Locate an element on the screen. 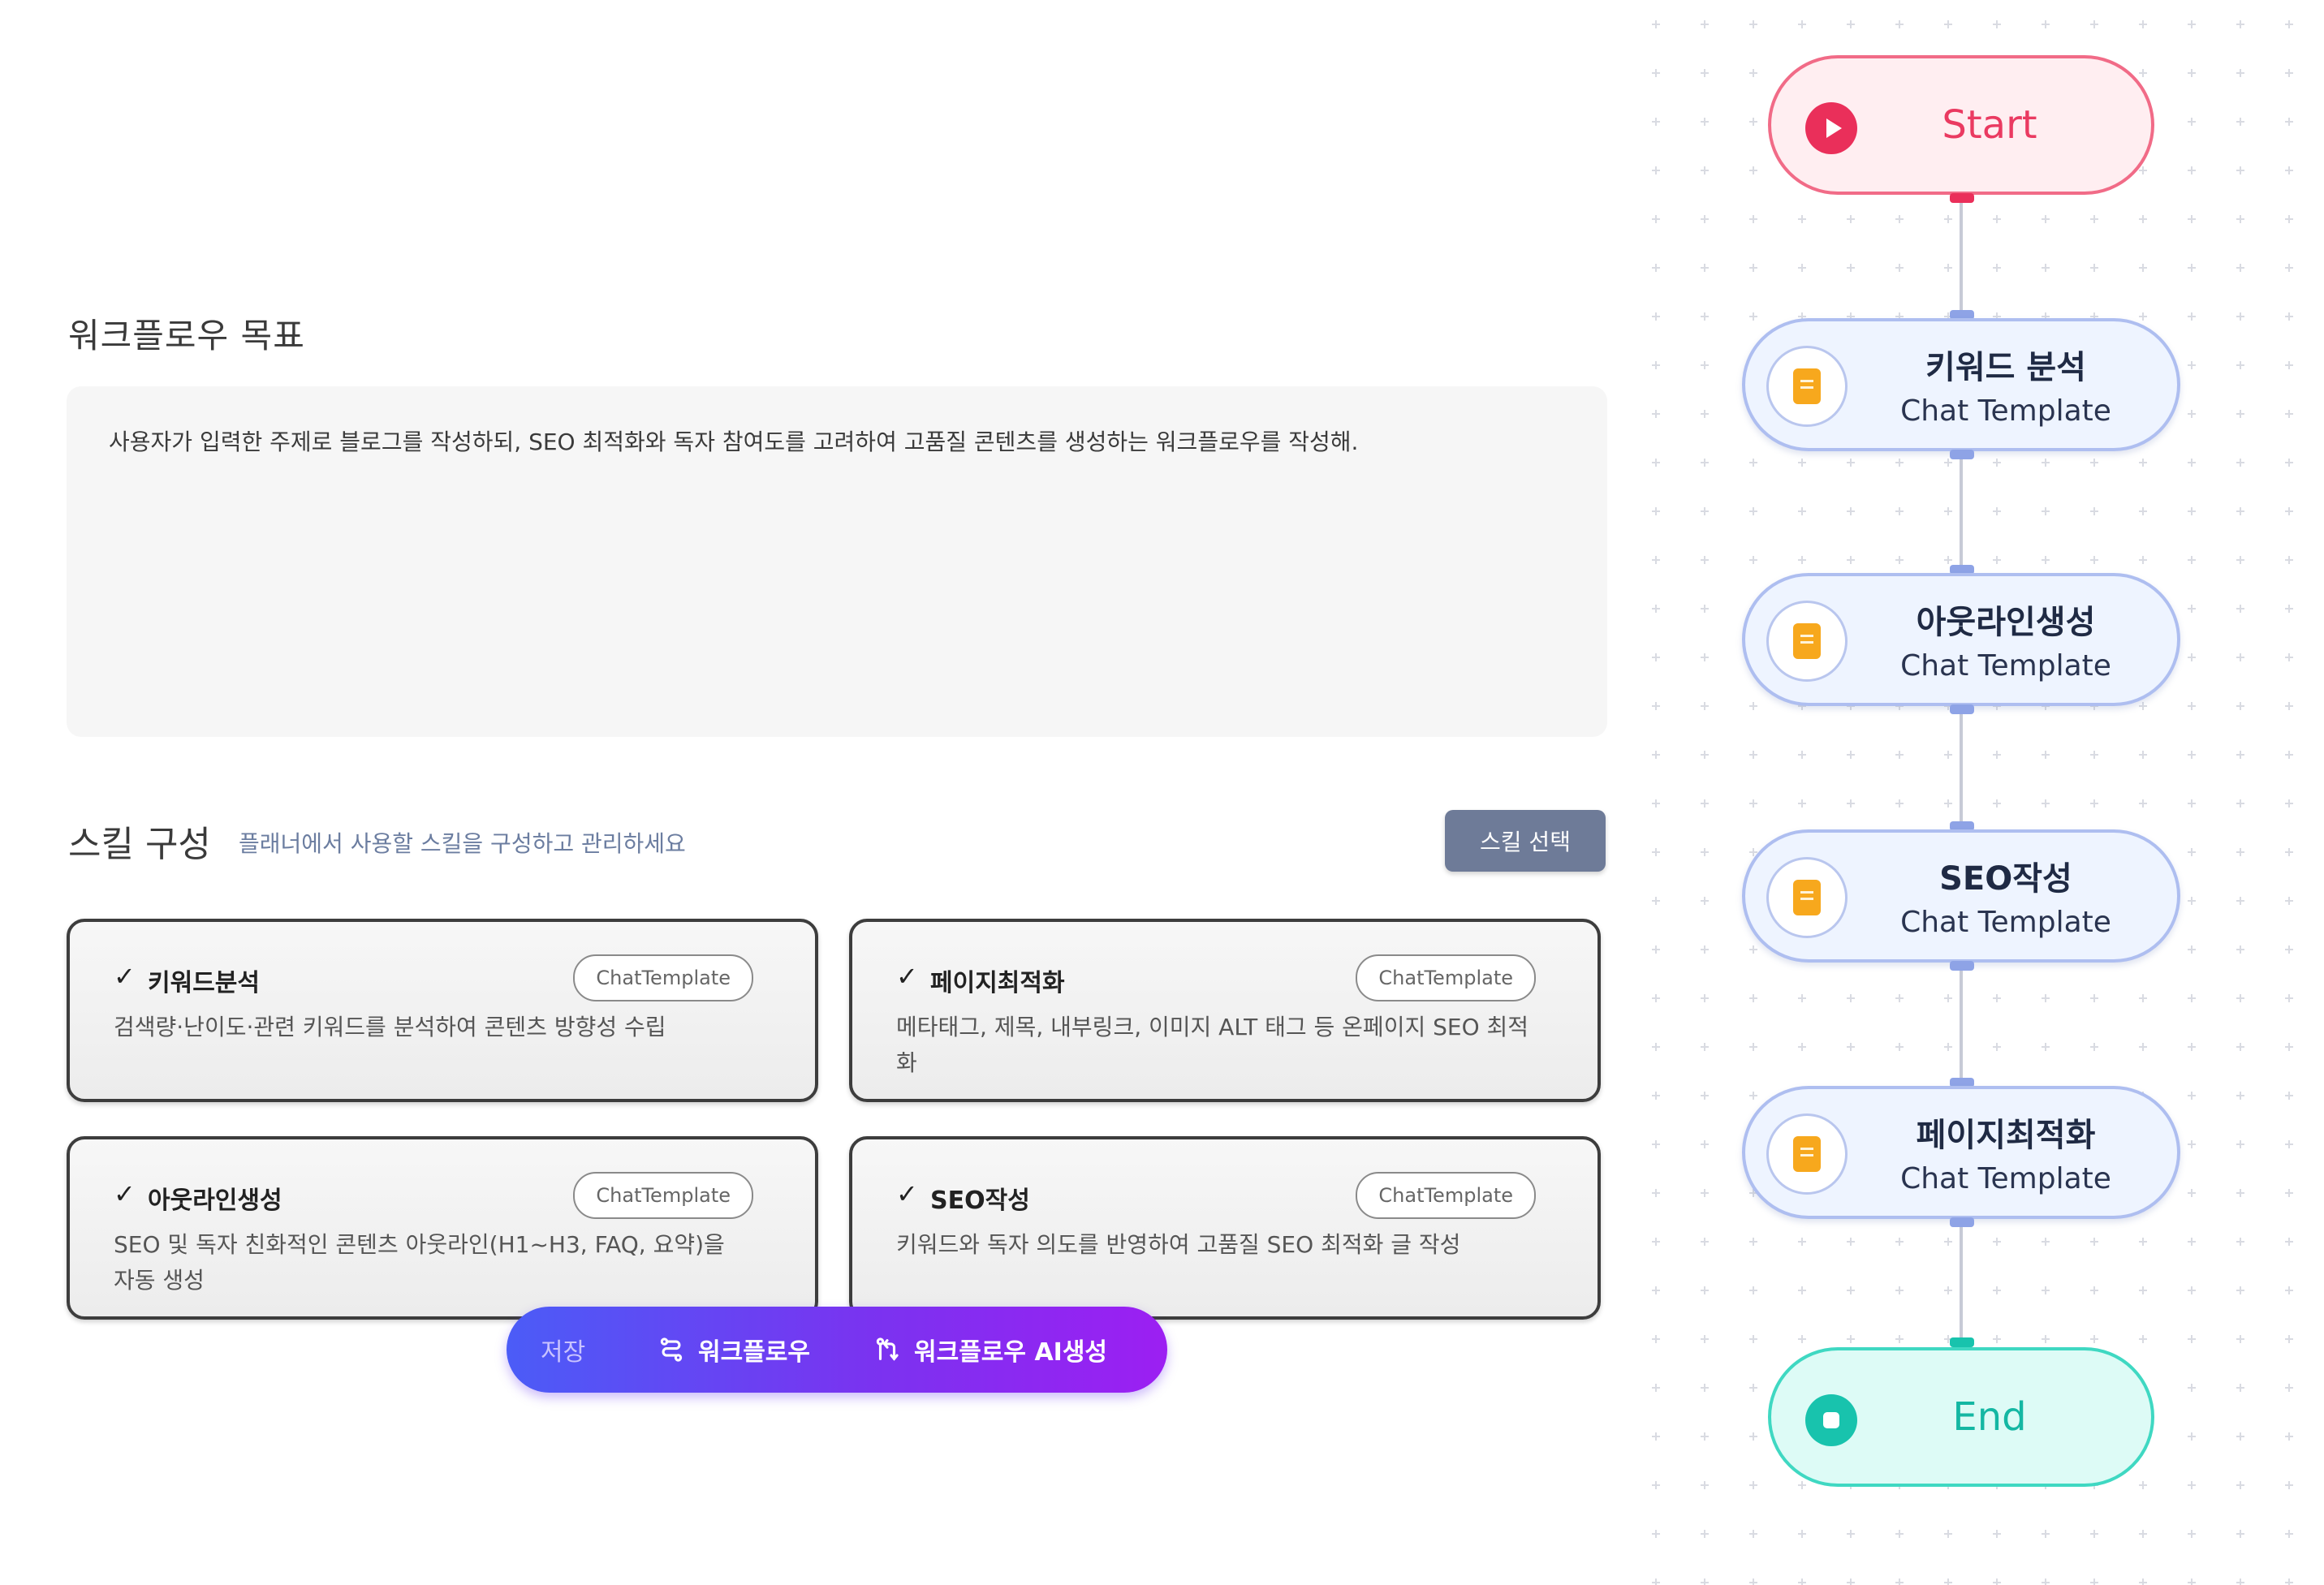  flow-node-title: 아웃라인생성 is located at coordinates (2006, 622).